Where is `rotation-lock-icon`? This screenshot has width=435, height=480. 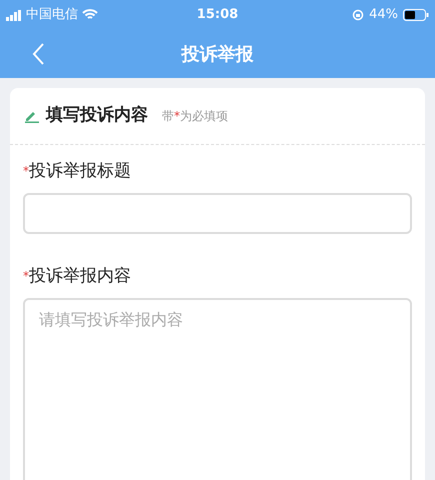 rotation-lock-icon is located at coordinates (358, 15).